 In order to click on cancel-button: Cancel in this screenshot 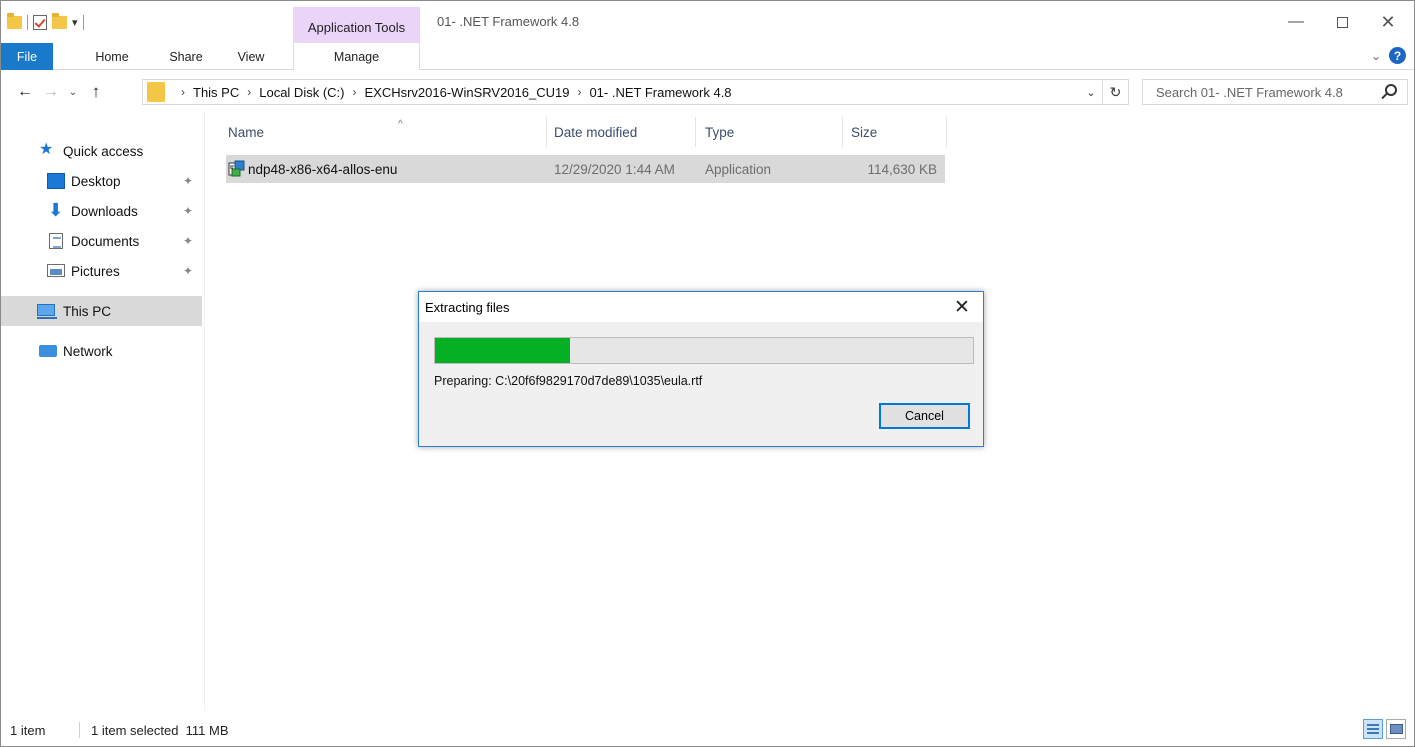, I will do `click(924, 416)`.